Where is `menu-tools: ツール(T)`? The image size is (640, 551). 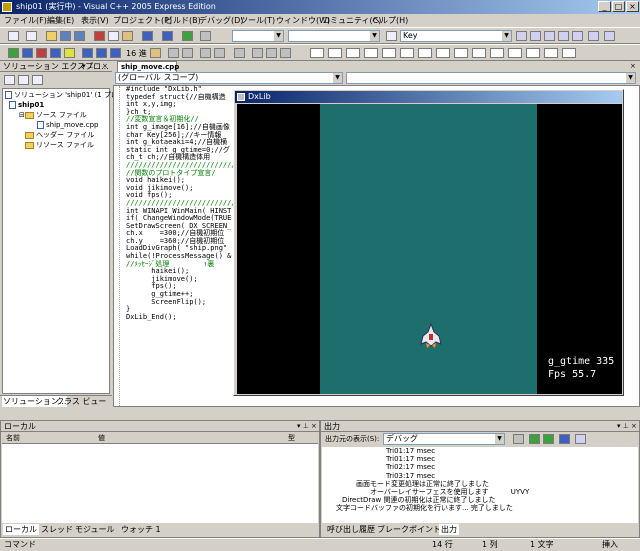 menu-tools: ツール(T) is located at coordinates (257, 20).